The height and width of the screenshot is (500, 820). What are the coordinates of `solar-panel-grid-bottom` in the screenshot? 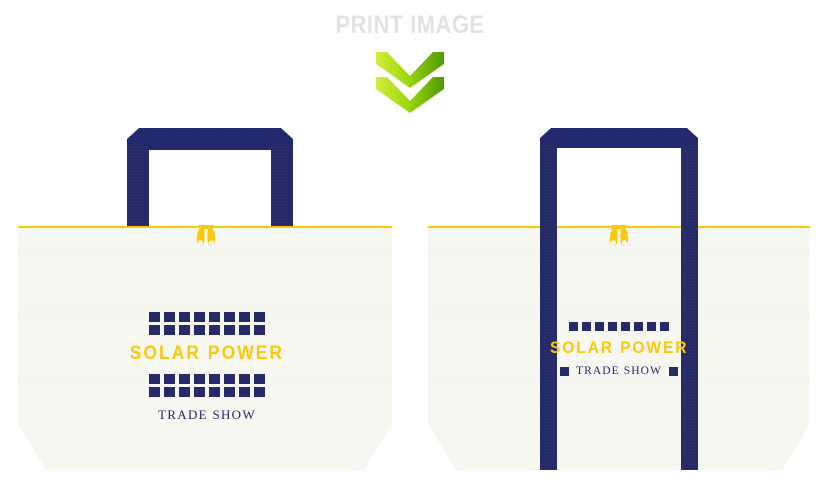 It's located at (207, 385).